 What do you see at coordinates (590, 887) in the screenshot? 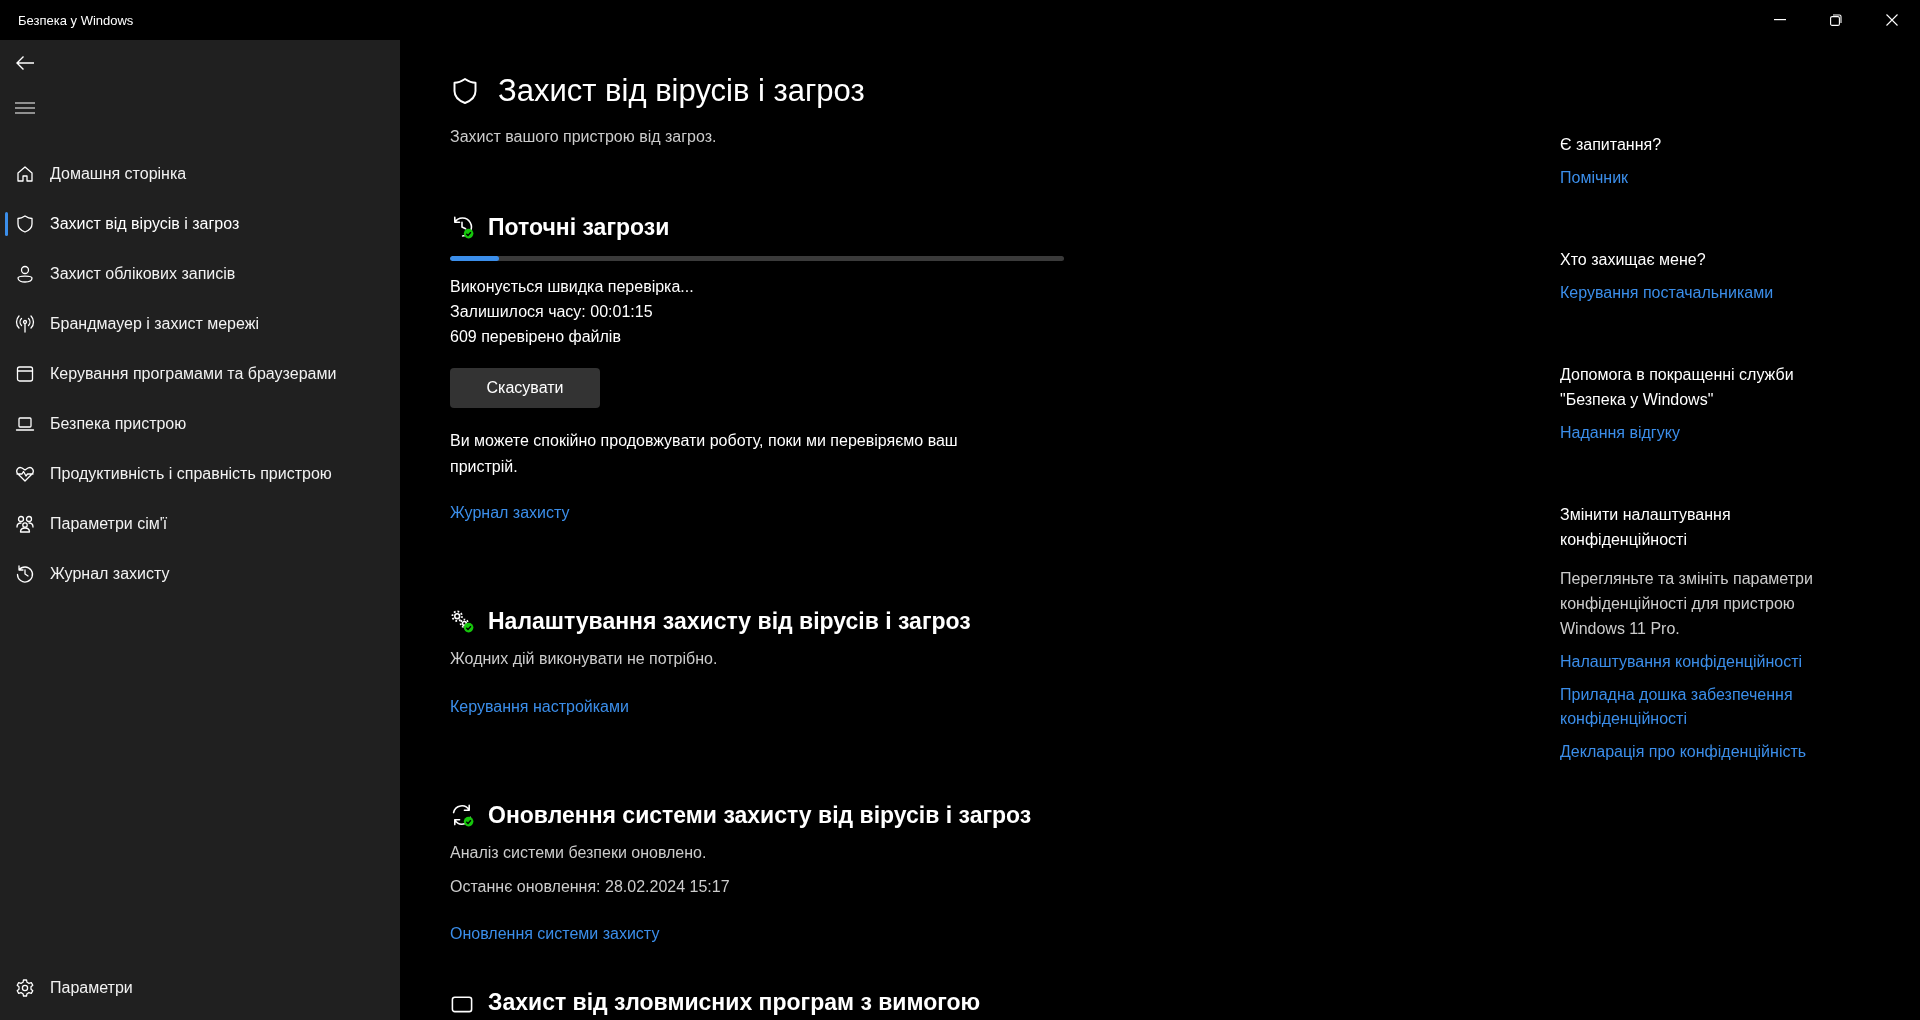
I see `status-text: Останнє оновлення: 28.02.2024 15:17` at bounding box center [590, 887].